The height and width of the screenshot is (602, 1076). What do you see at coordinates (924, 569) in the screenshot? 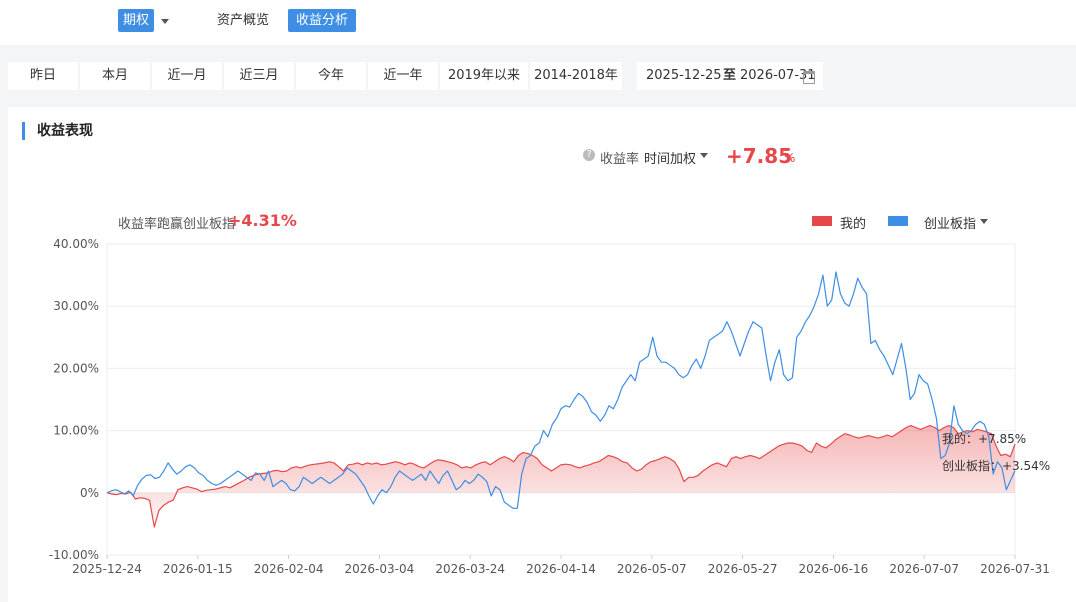
I see `x-tick-label: 2026-07-07` at bounding box center [924, 569].